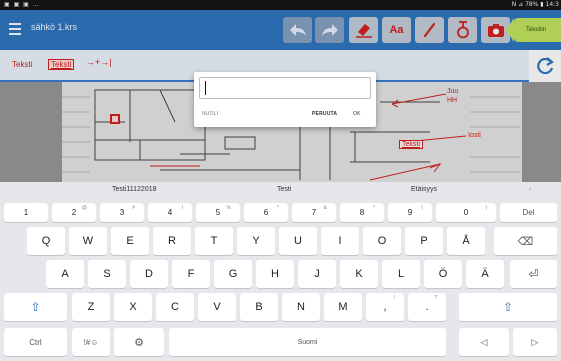 The image size is (561, 361). Describe the element at coordinates (259, 307) in the screenshot. I see `key-b: B` at that location.